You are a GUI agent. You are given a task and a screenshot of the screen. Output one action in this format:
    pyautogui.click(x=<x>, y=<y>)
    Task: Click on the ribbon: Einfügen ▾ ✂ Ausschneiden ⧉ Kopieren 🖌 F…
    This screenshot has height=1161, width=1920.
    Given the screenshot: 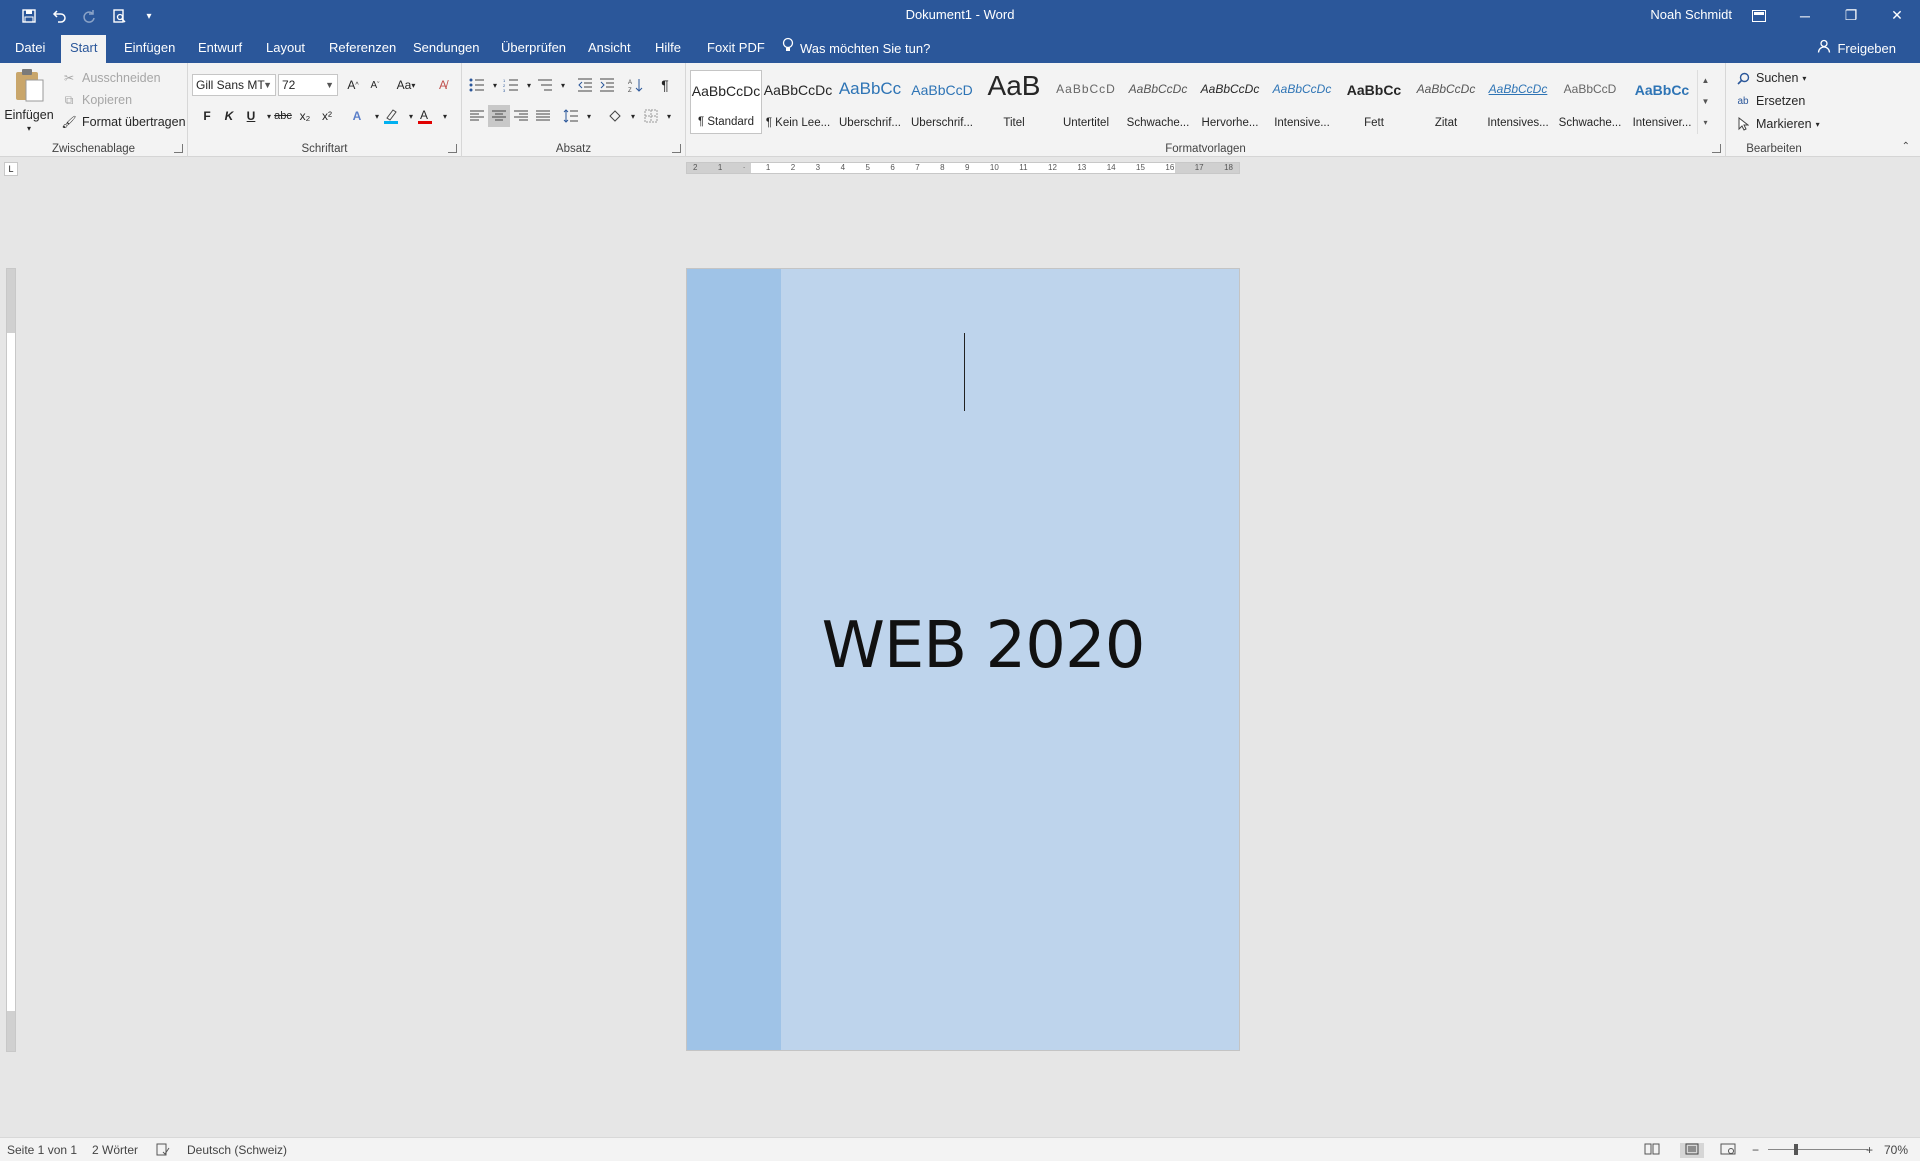 What is the action you would take?
    pyautogui.click(x=960, y=110)
    